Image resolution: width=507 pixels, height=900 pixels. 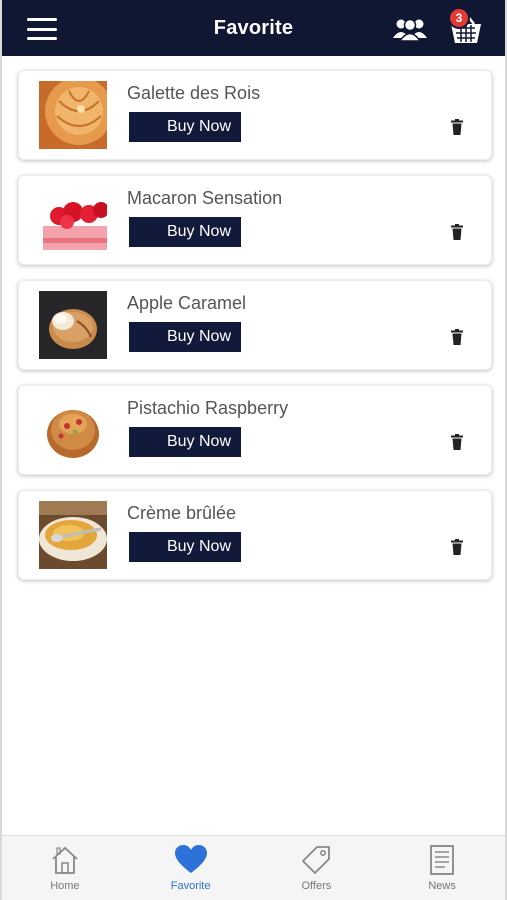 What do you see at coordinates (73, 220) in the screenshot?
I see `macaron-sensation-image` at bounding box center [73, 220].